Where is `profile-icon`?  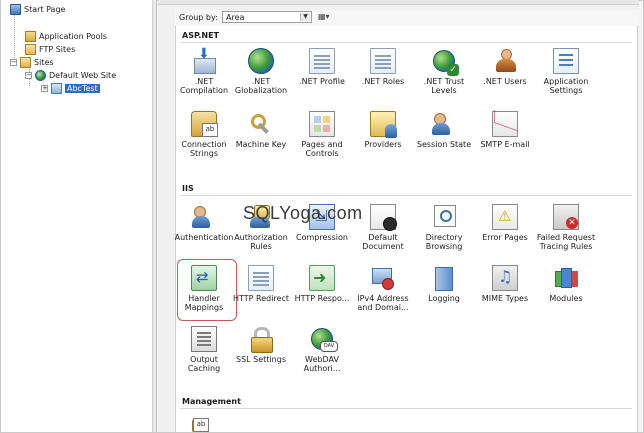
profile-icon is located at coordinates (322, 61).